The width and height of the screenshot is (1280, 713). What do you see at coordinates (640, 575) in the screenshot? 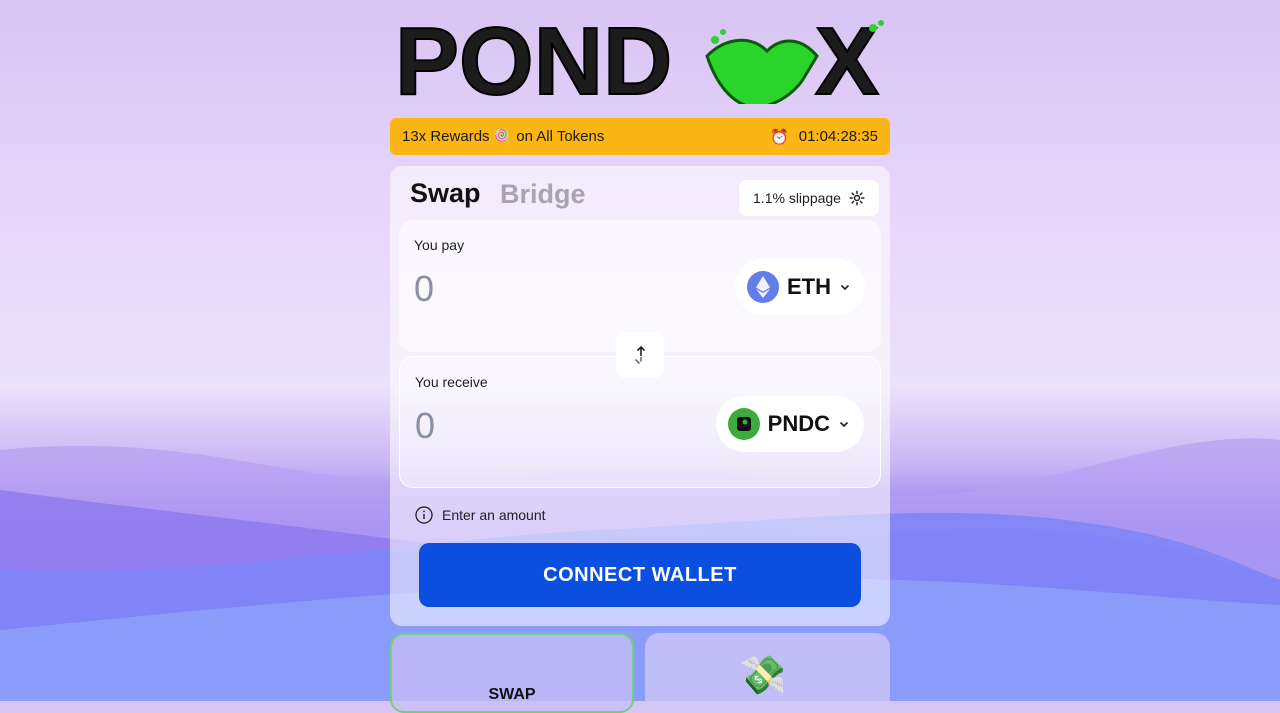
I see `connect-wallet-button: CONNECT WALLET` at bounding box center [640, 575].